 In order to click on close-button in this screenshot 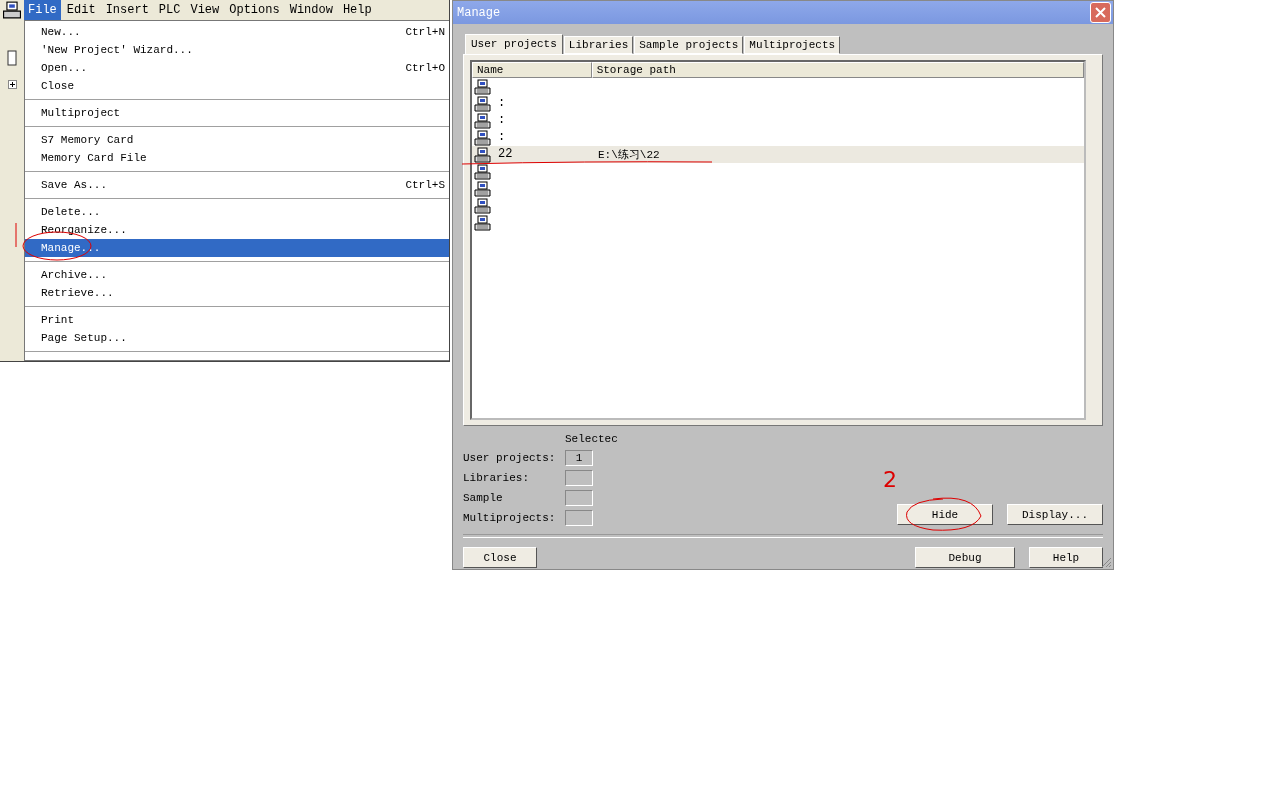, I will do `click(1100, 12)`.